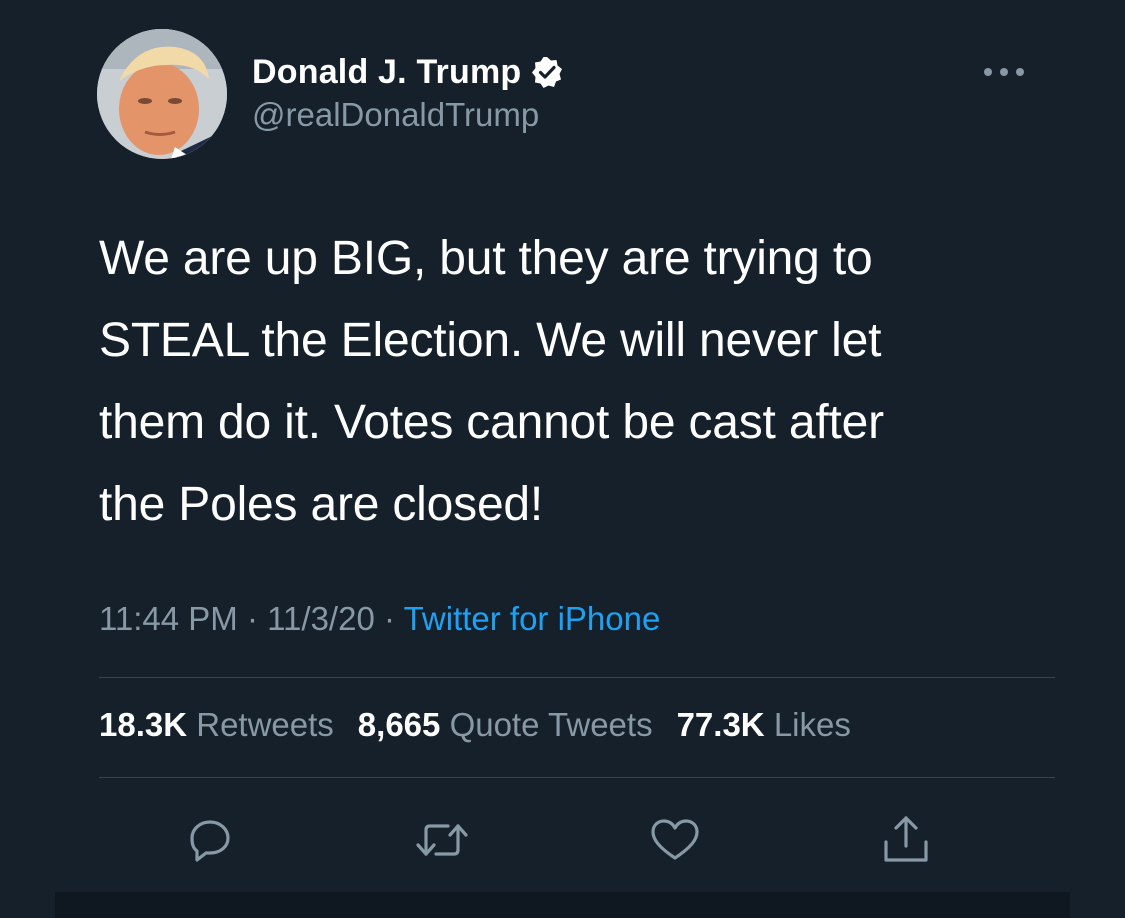  What do you see at coordinates (321, 618) in the screenshot?
I see `tweet-date: 11/3/20` at bounding box center [321, 618].